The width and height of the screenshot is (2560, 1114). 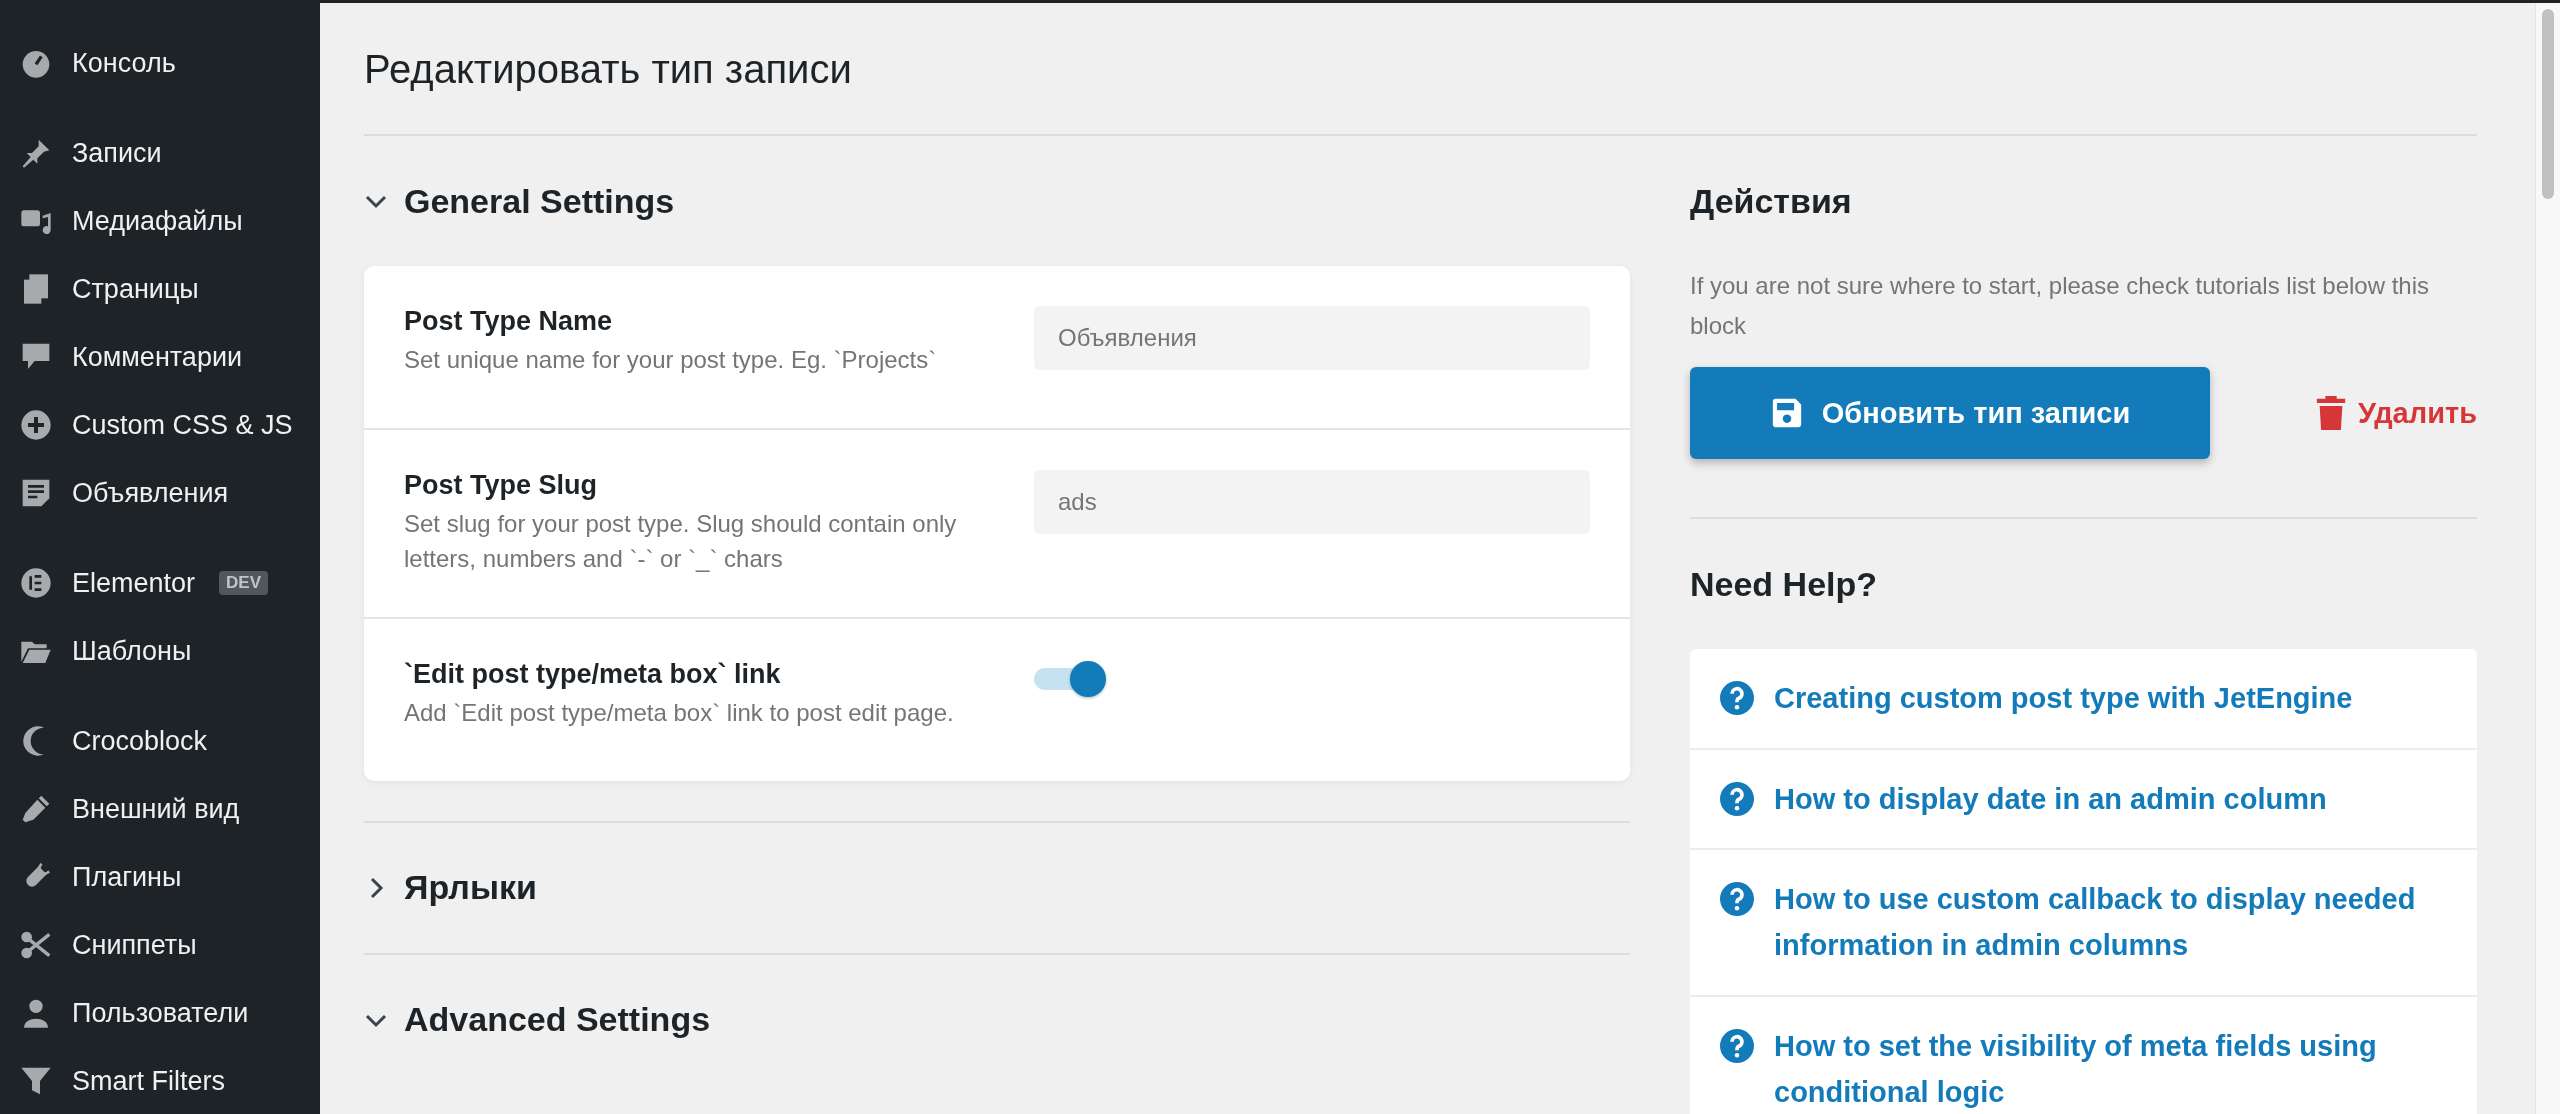 What do you see at coordinates (160, 425) in the screenshot?
I see `sidebar-menu-item: Custom CSS & JS` at bounding box center [160, 425].